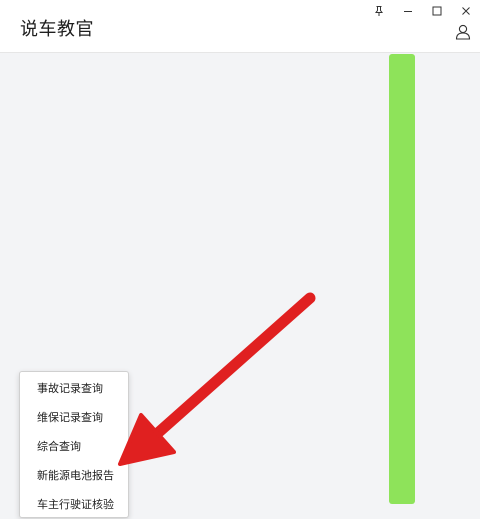 The image size is (480, 519). I want to click on window-controls, so click(422, 11).